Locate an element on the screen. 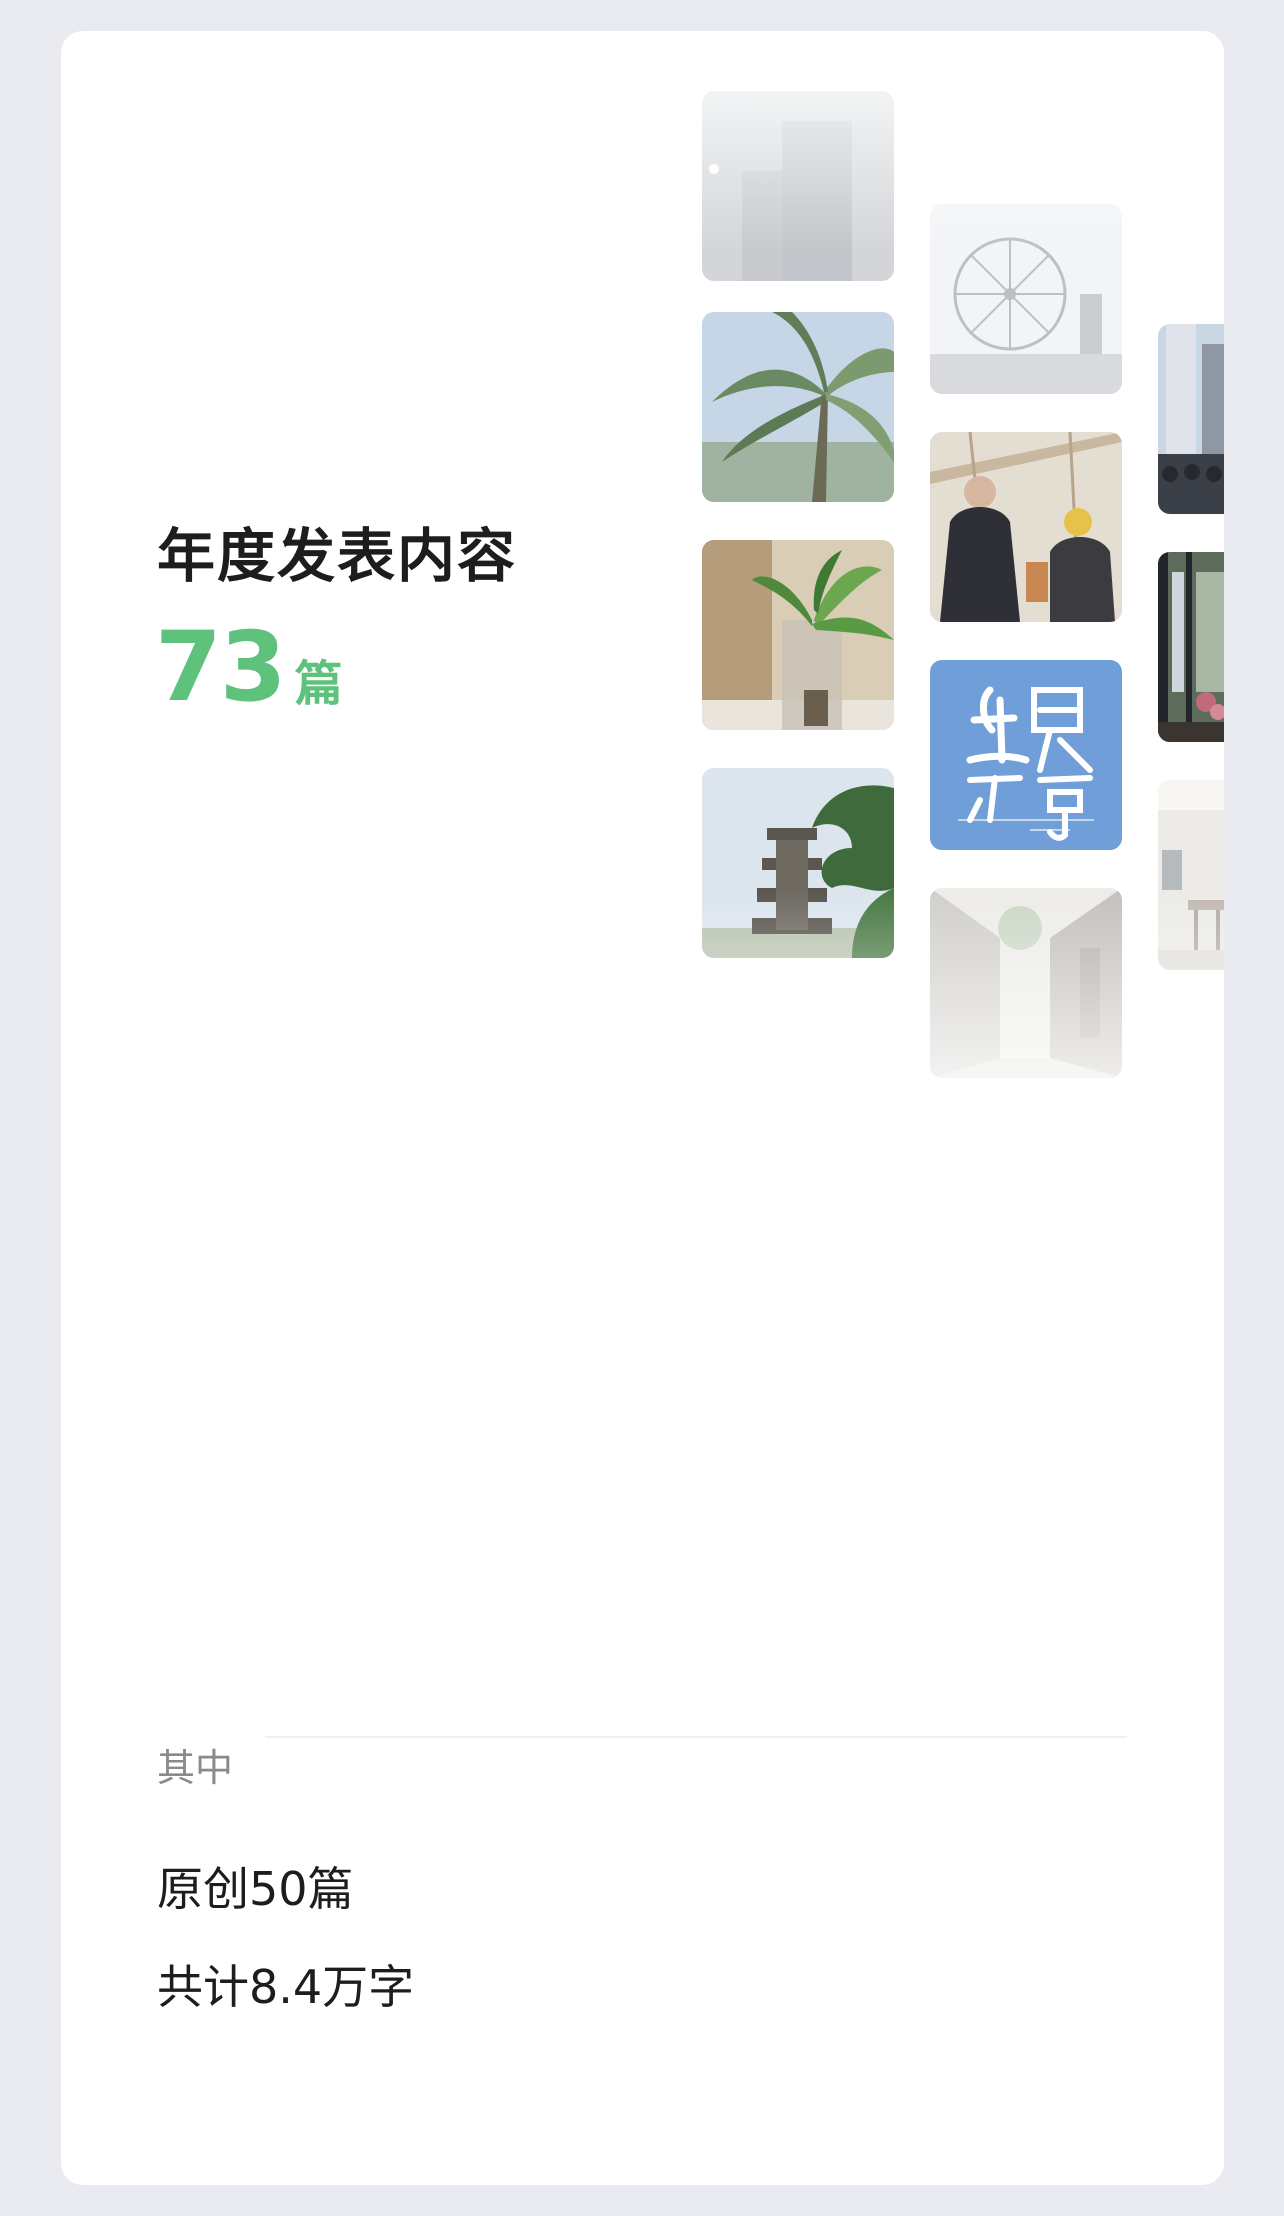 Image resolution: width=1284 pixels, height=2216 pixels. total-word-count: 共计8.4万字 is located at coordinates (286, 1987).